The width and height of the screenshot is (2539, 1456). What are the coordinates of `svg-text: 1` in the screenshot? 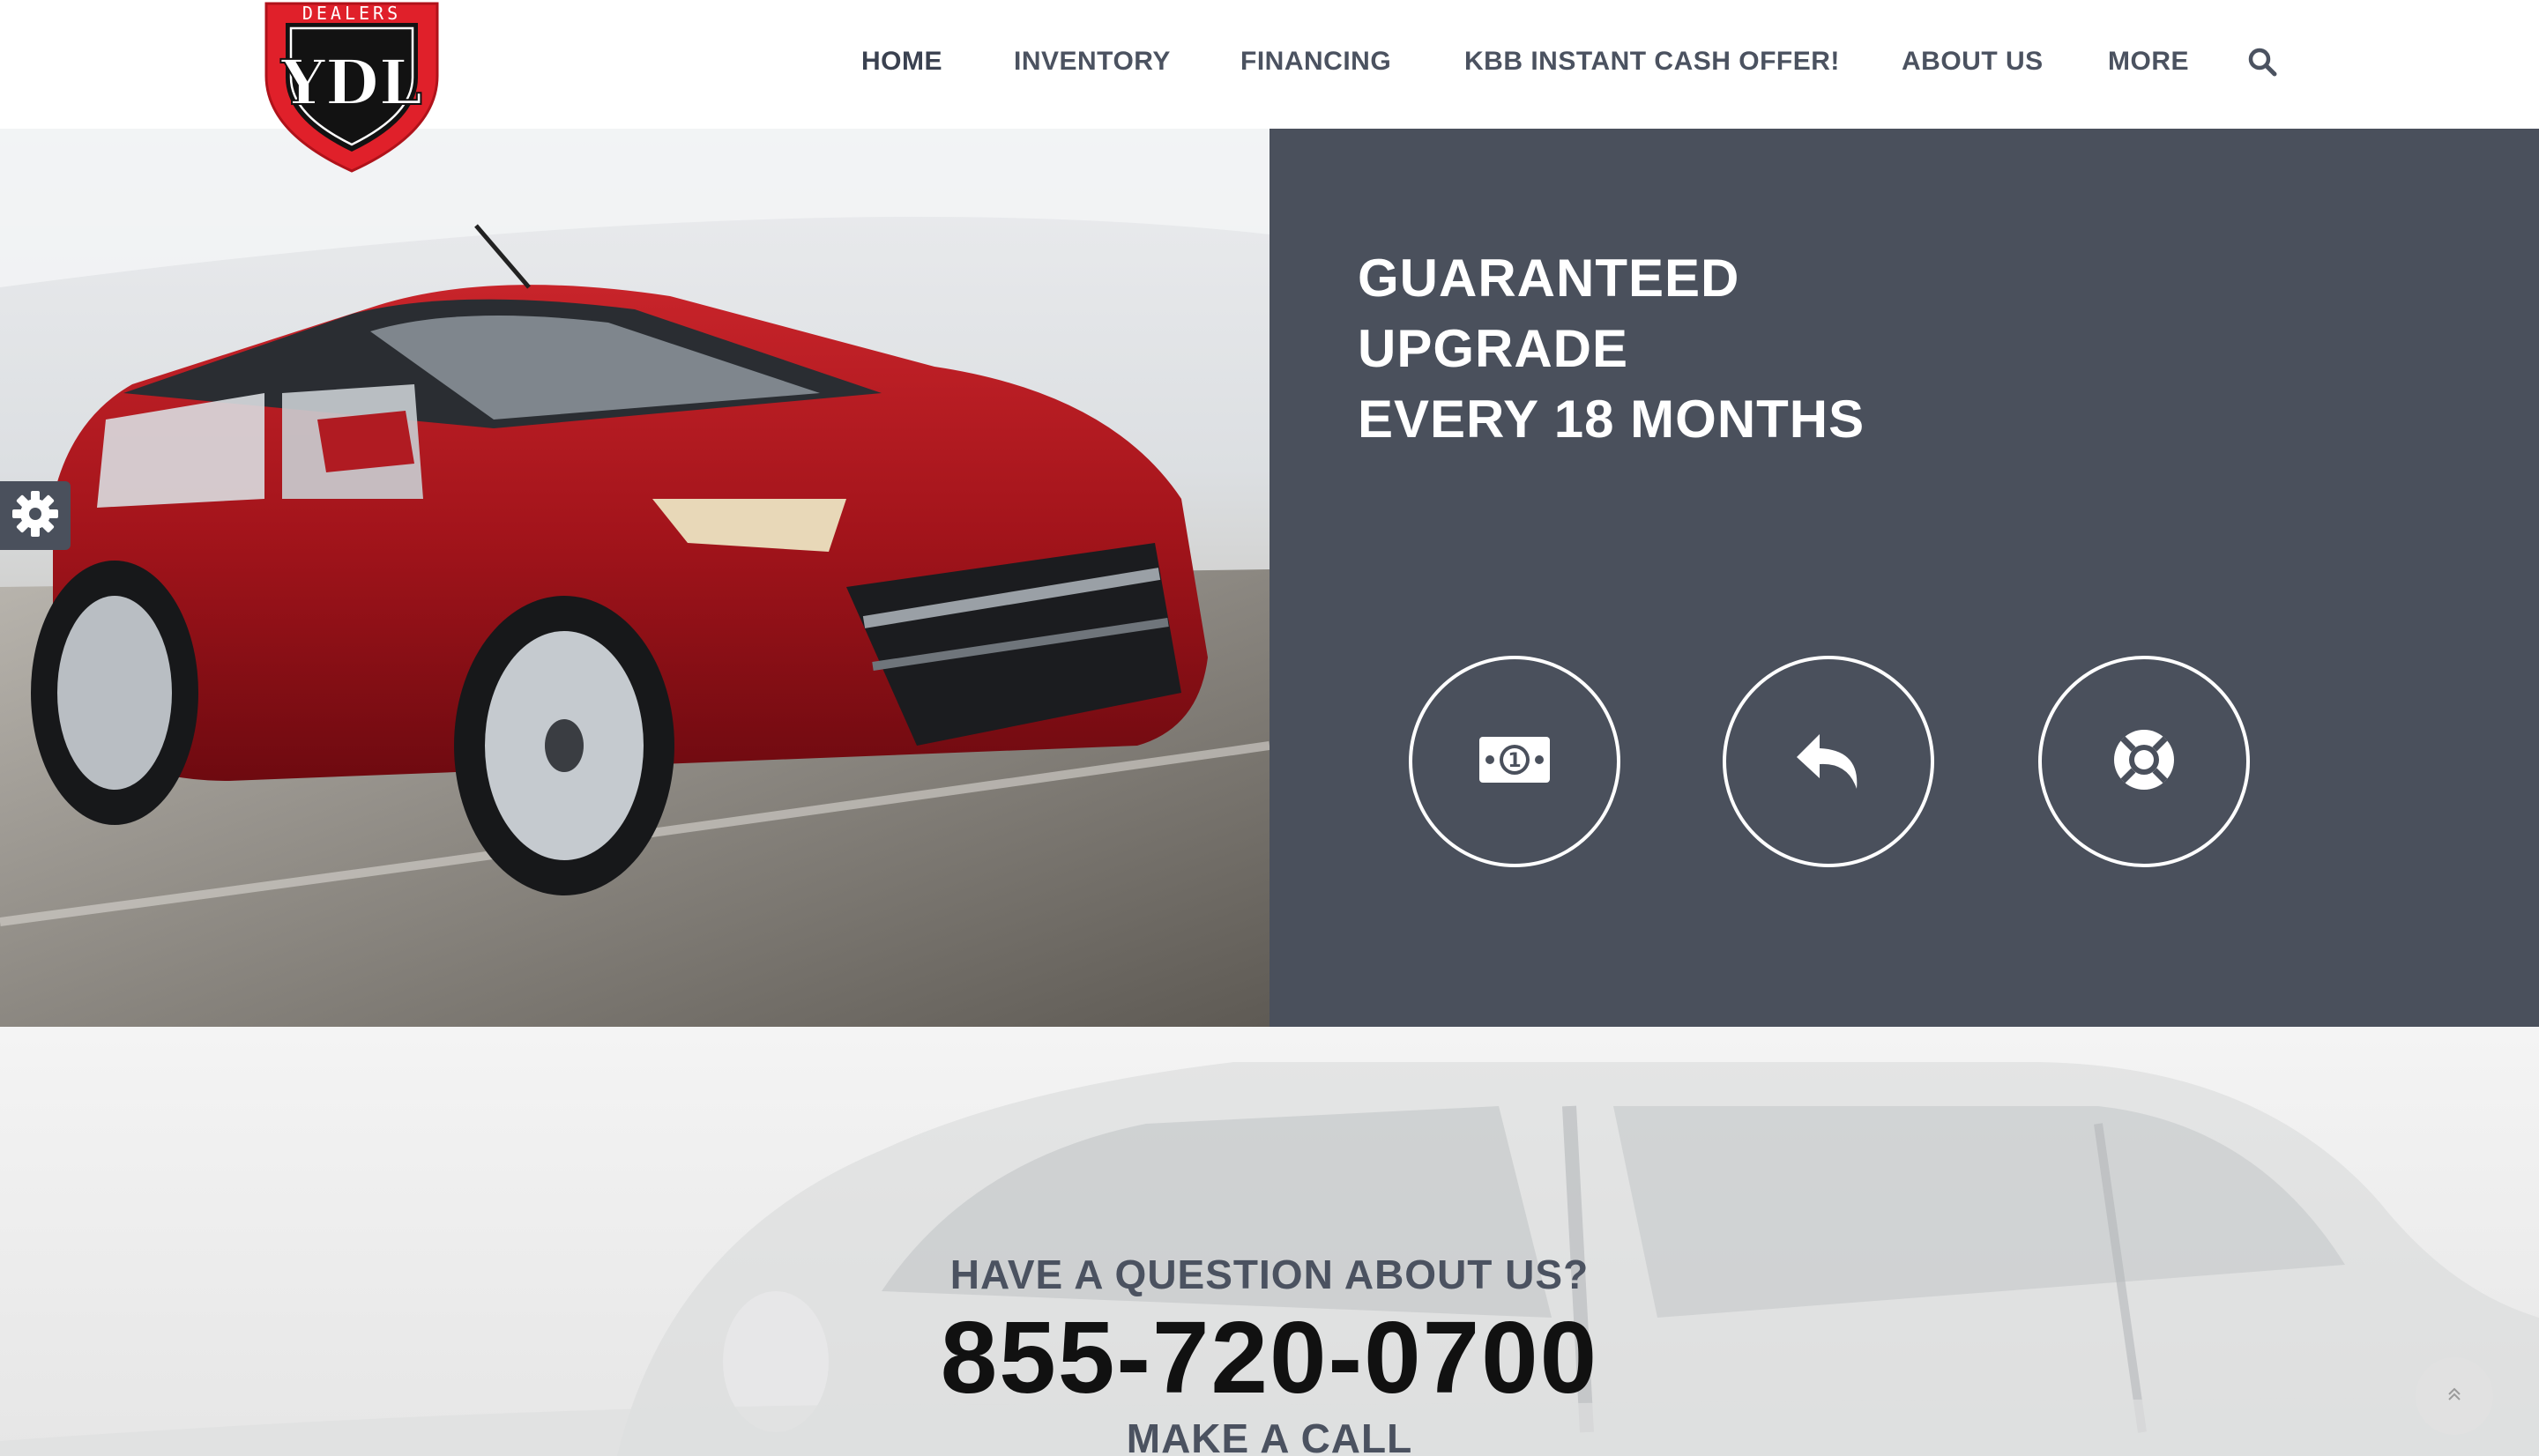 It's located at (1514, 761).